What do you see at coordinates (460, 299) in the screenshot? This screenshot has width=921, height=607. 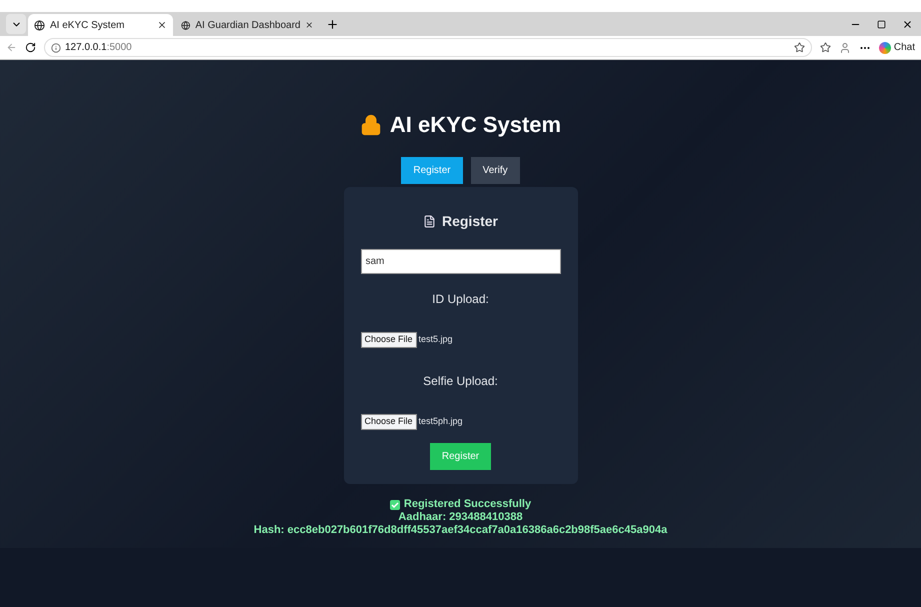 I see `upload-label: ID Upload:` at bounding box center [460, 299].